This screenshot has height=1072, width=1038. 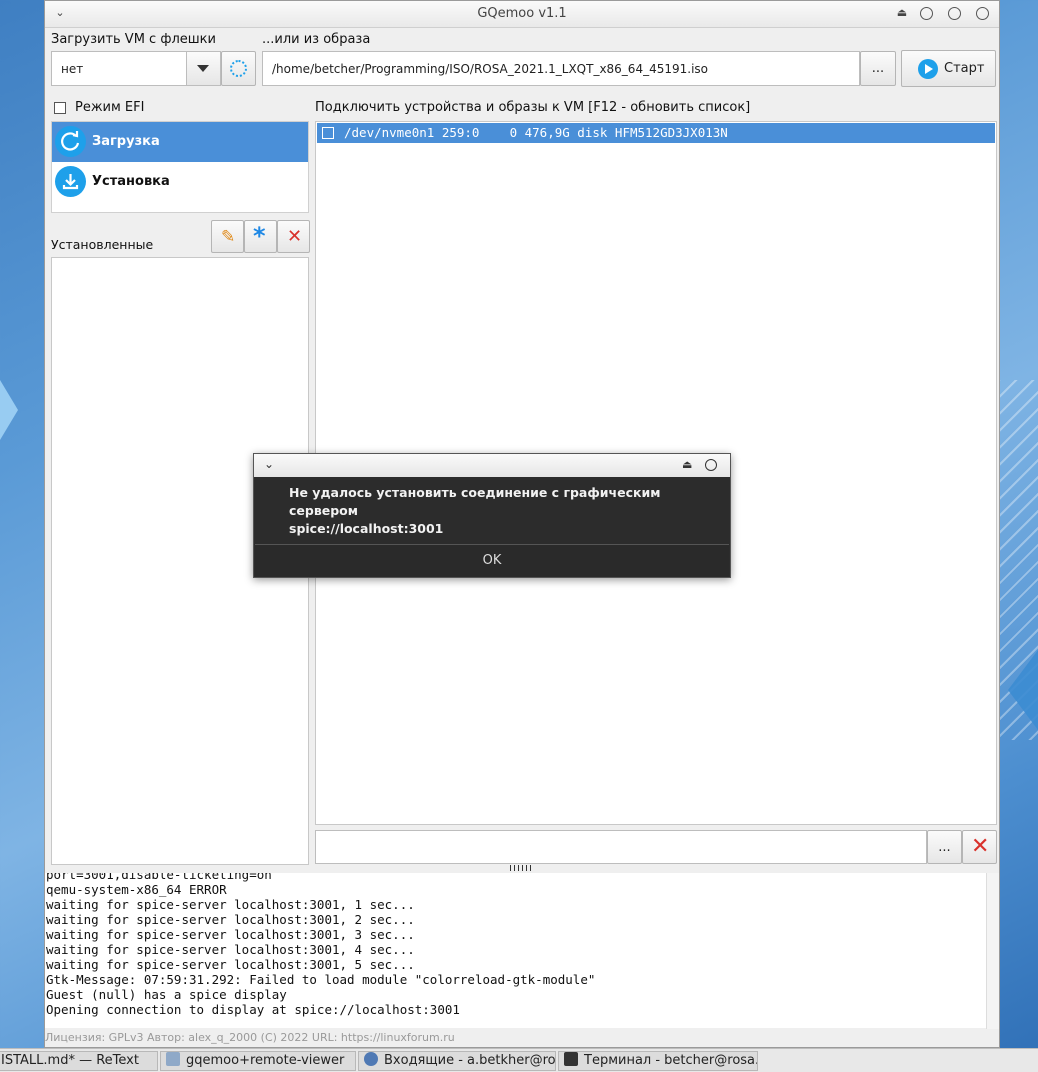 What do you see at coordinates (711, 465) in the screenshot?
I see `dialog-close-button` at bounding box center [711, 465].